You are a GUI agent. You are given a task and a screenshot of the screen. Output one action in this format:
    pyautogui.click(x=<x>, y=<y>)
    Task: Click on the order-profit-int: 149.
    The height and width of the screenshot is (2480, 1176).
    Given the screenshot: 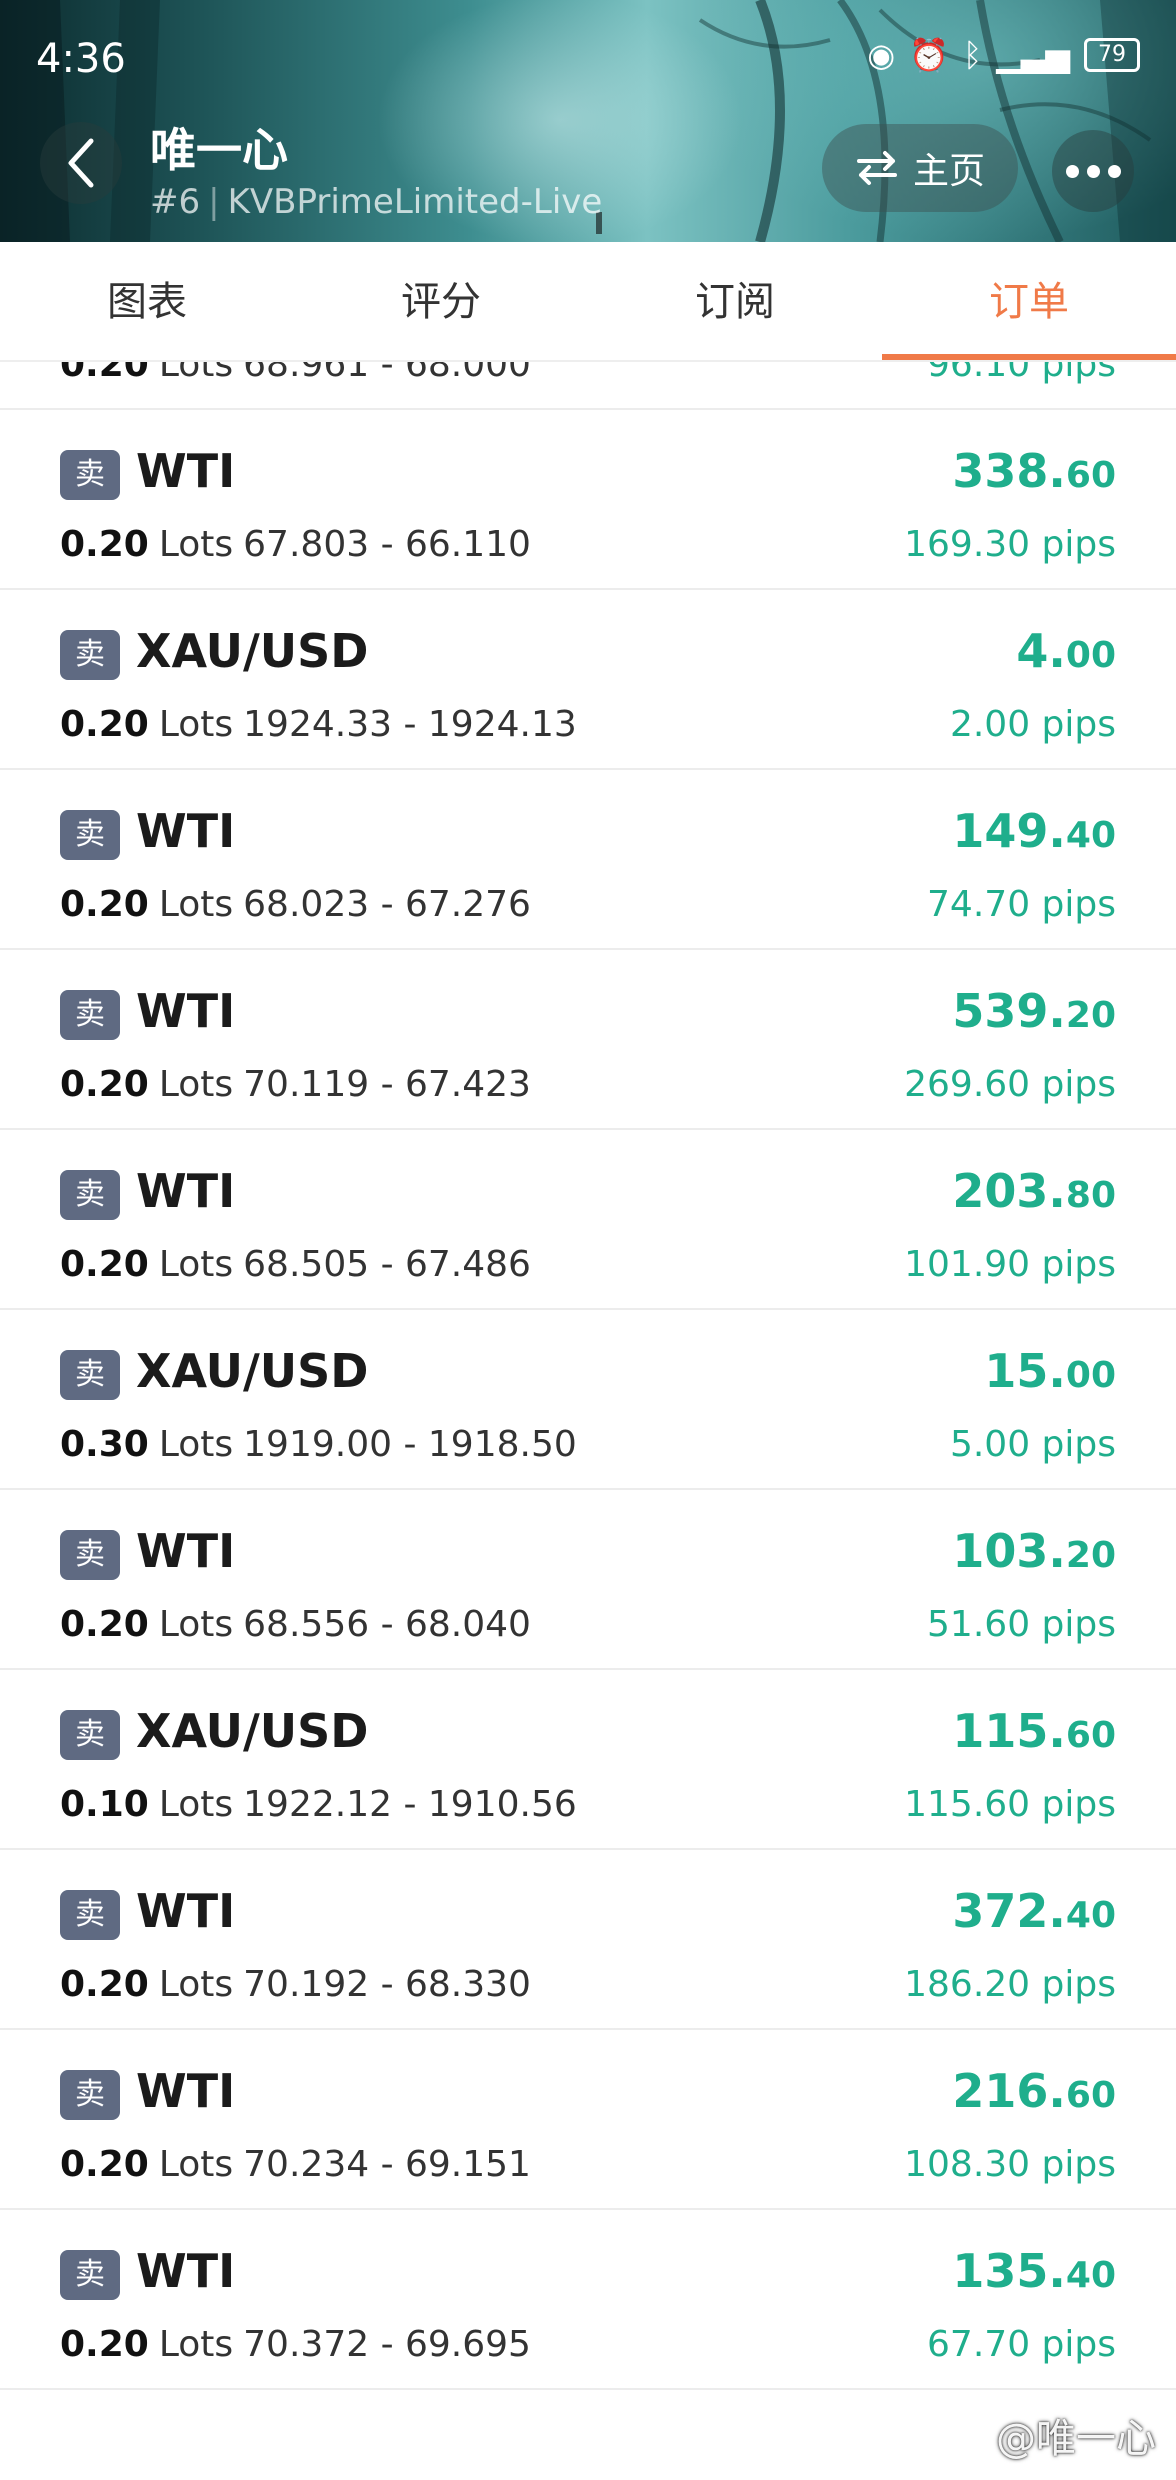 What is the action you would take?
    pyautogui.click(x=1009, y=831)
    